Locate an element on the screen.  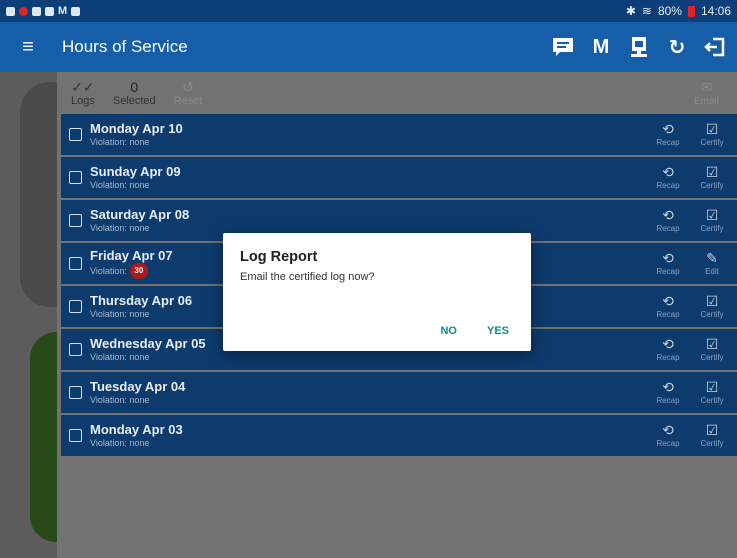
status-right: ✱ ≋ 80% 14:06 is located at coordinates (678, 11).